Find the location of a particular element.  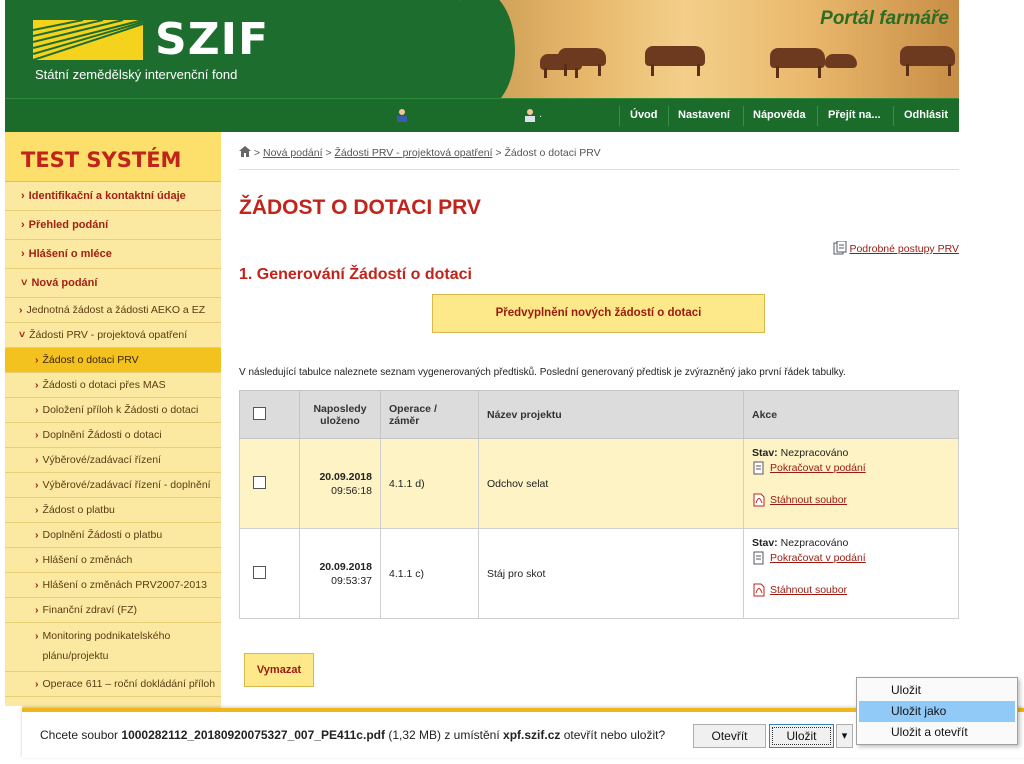

page-title: ŽÁDOST O DOTACI PRV is located at coordinates (360, 207).